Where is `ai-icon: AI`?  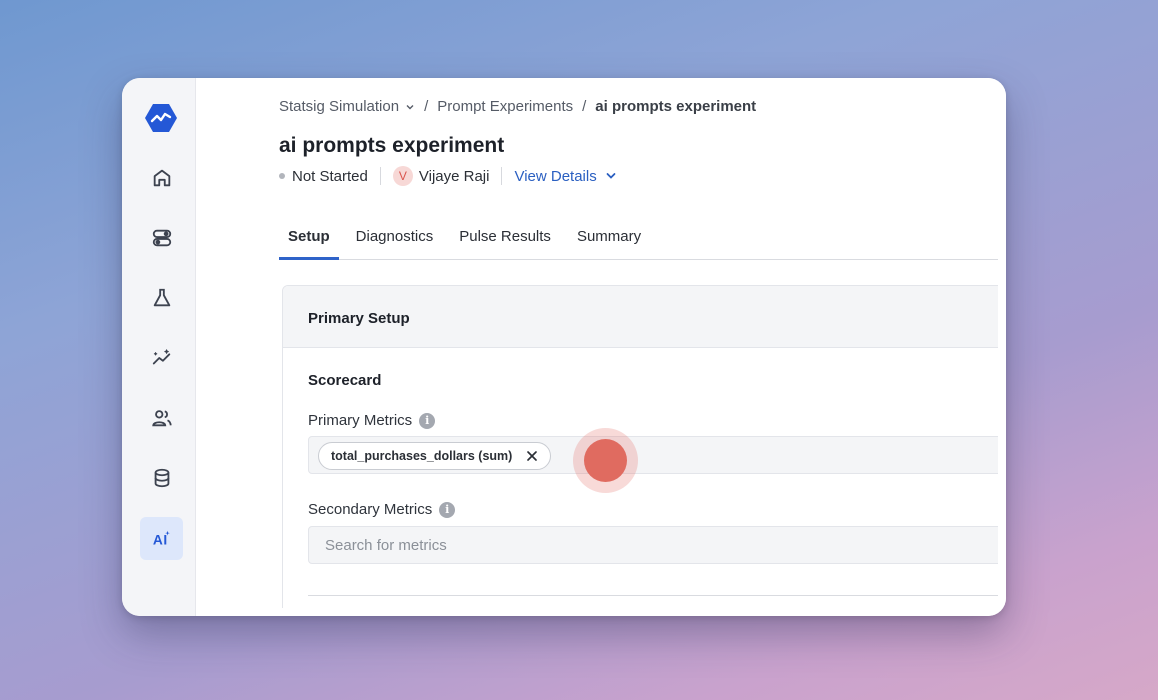
ai-icon: AI is located at coordinates (161, 538).